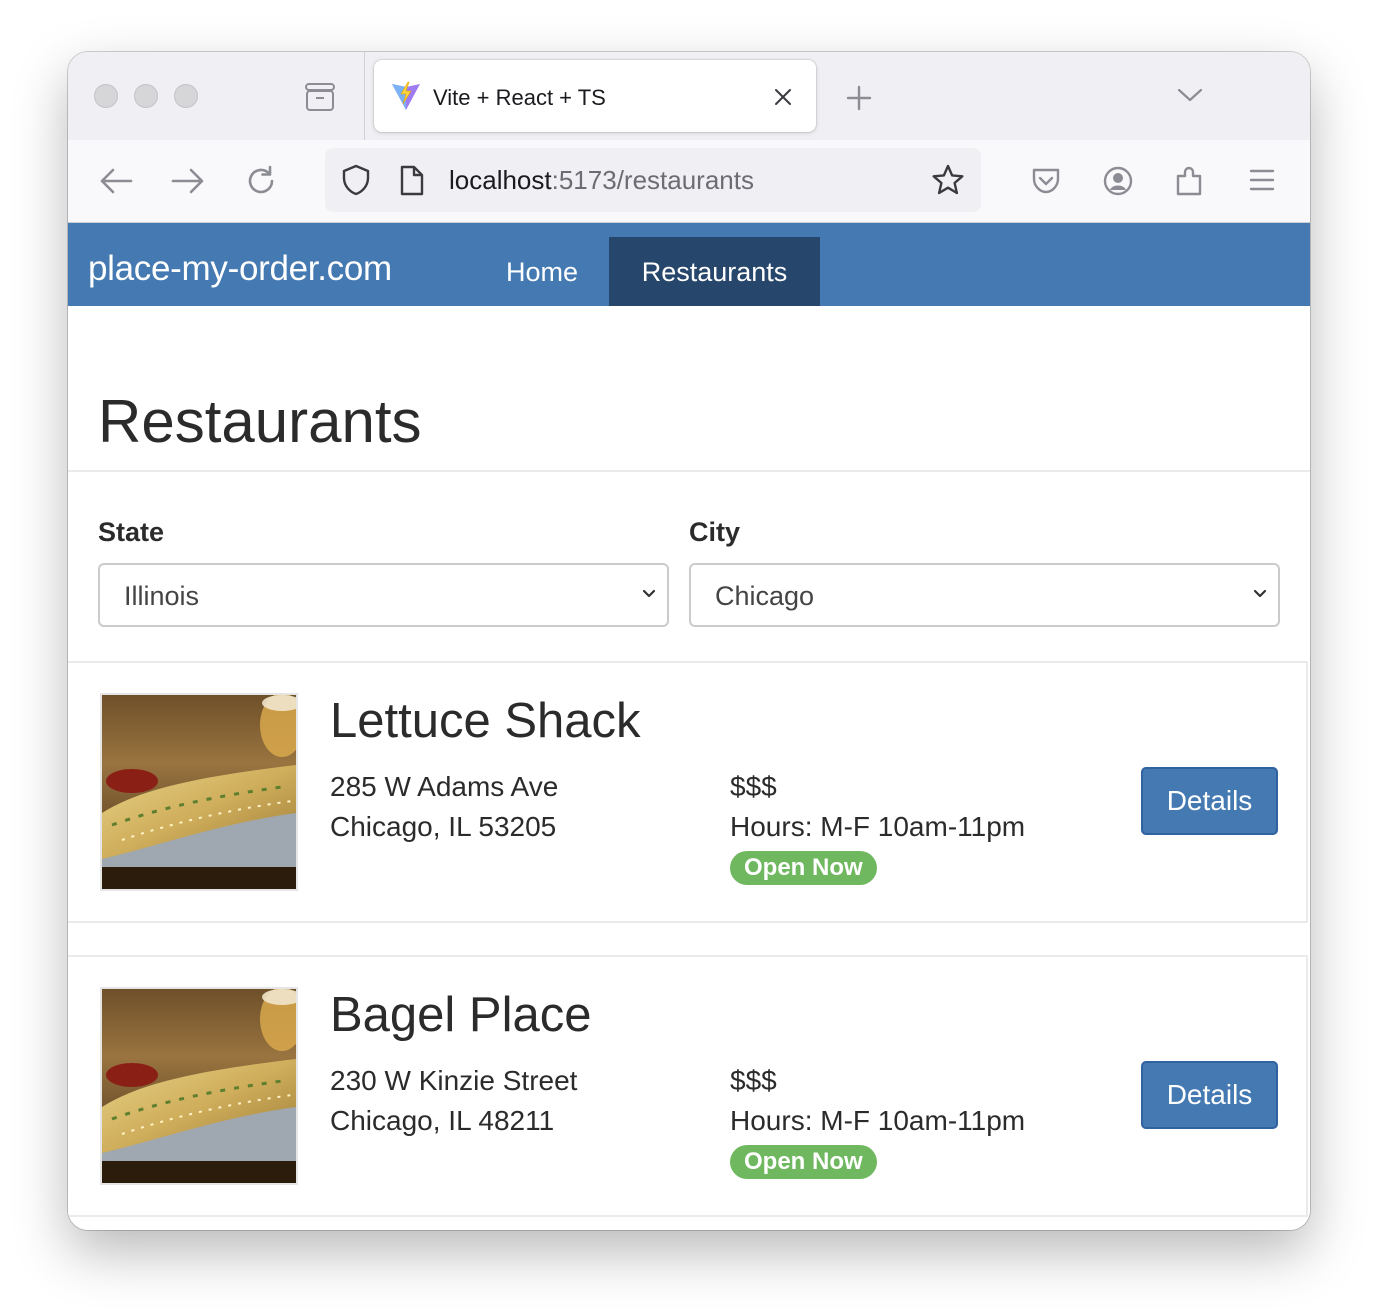 Image resolution: width=1378 pixels, height=1314 pixels. What do you see at coordinates (412, 180) in the screenshot?
I see `page-icon` at bounding box center [412, 180].